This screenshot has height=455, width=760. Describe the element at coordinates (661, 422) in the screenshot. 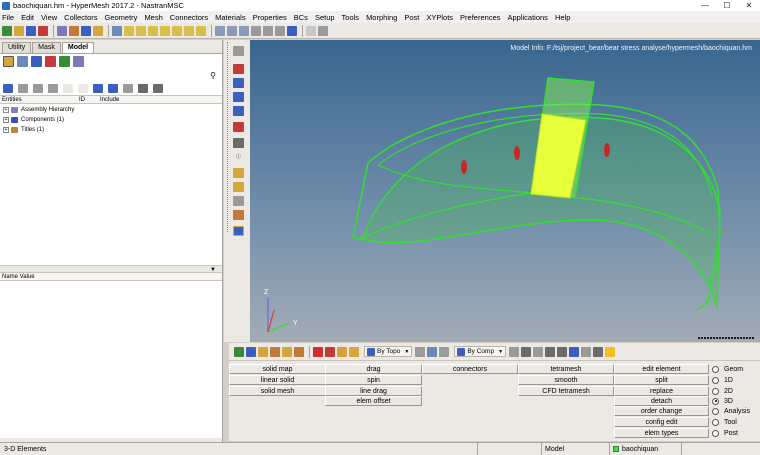

I see `config-edit-button: config edit` at that location.